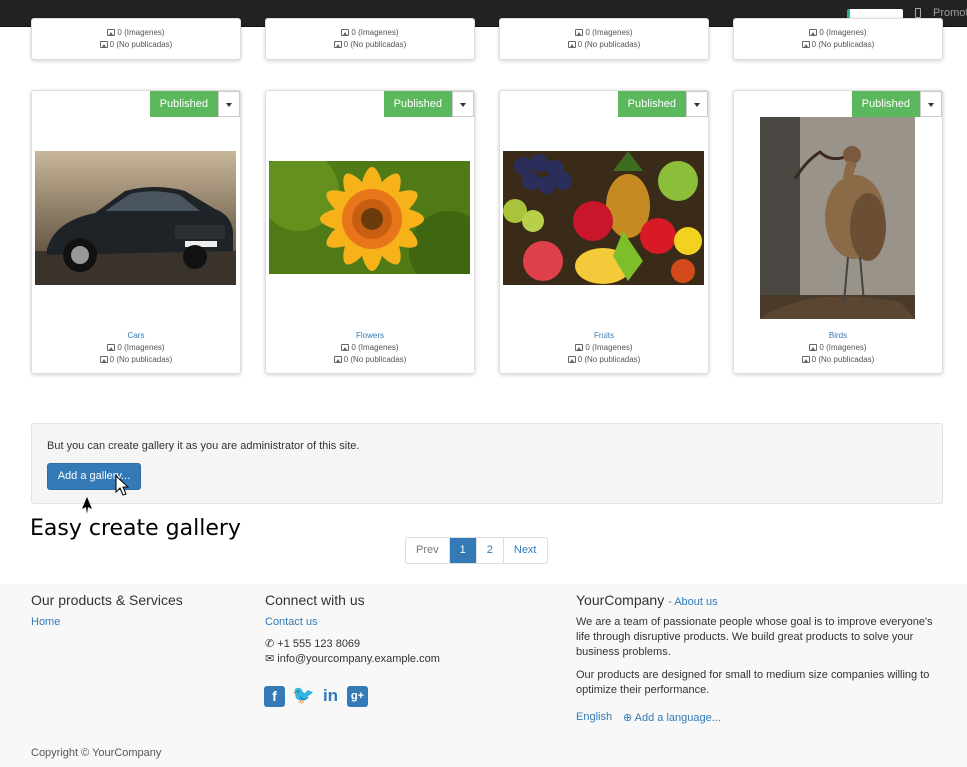  What do you see at coordinates (603, 218) in the screenshot?
I see `fruits-thumbnail` at bounding box center [603, 218].